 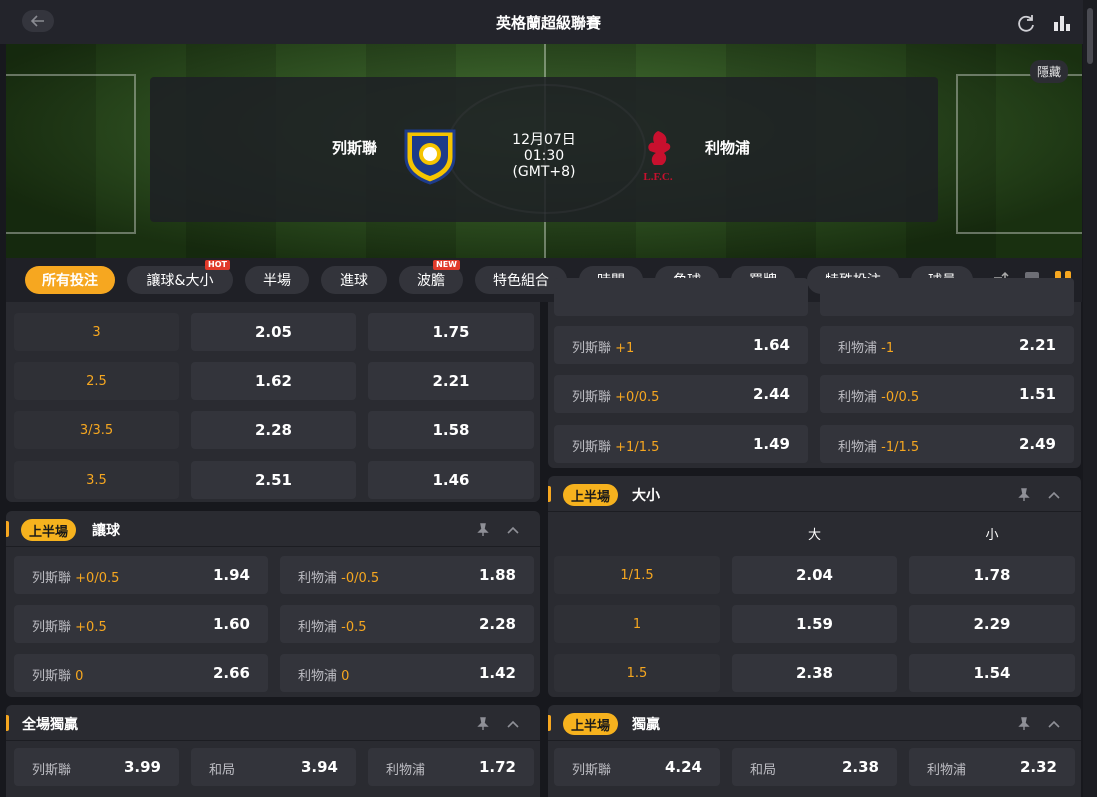 I want to click on tab-half: 半場, so click(x=277, y=280).